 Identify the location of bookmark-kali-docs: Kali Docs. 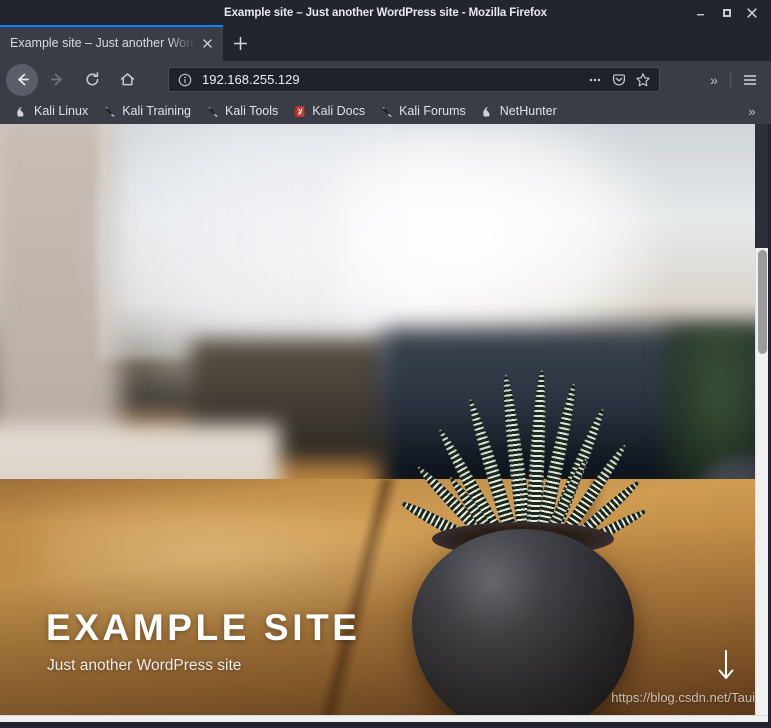
(328, 111).